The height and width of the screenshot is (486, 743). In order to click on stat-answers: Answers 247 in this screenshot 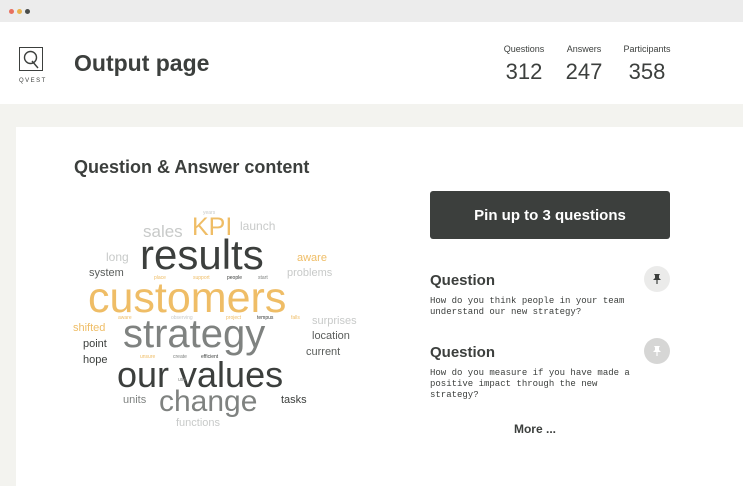, I will do `click(584, 64)`.